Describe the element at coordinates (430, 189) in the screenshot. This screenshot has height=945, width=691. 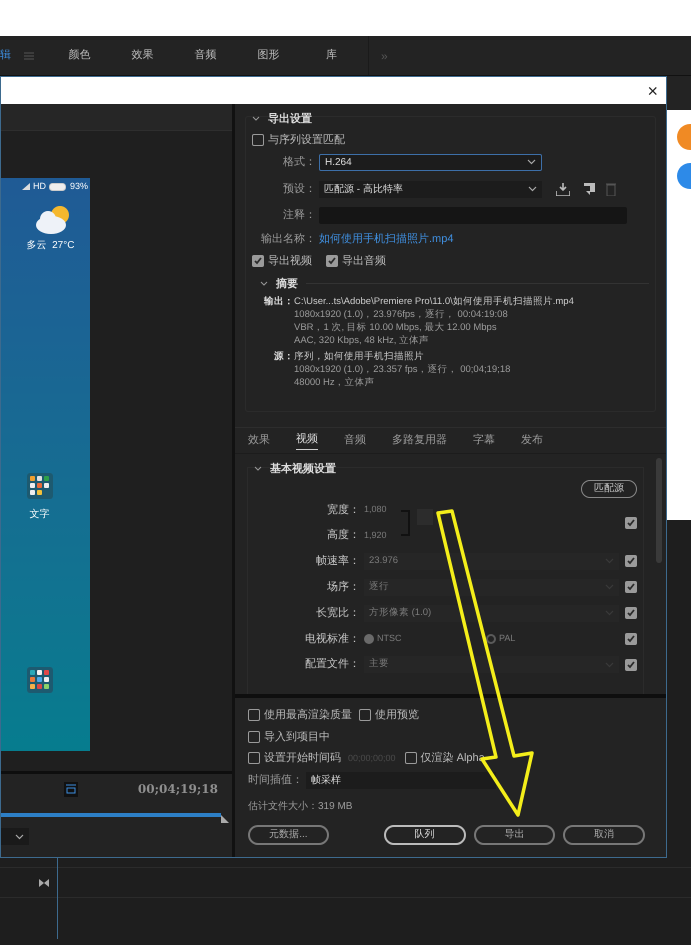
I see `preset-select: 匹配源 - 高比特率` at that location.